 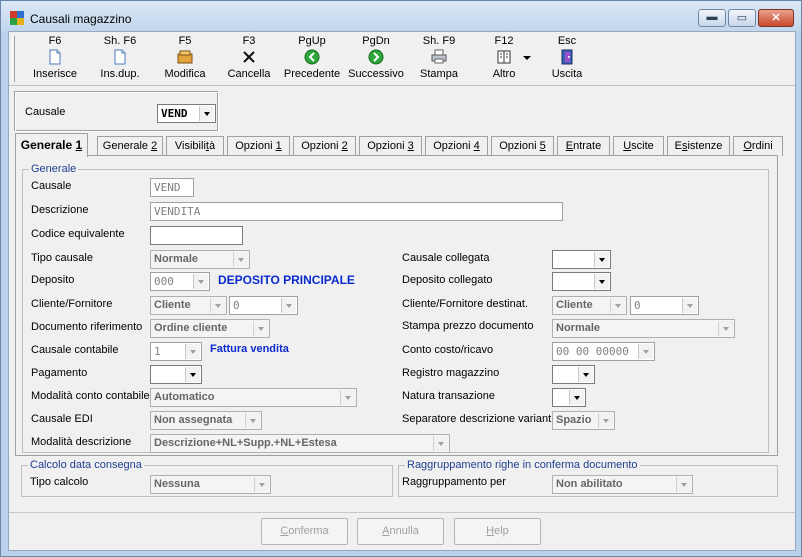 What do you see at coordinates (776, 18) in the screenshot?
I see `close-button: ✕` at bounding box center [776, 18].